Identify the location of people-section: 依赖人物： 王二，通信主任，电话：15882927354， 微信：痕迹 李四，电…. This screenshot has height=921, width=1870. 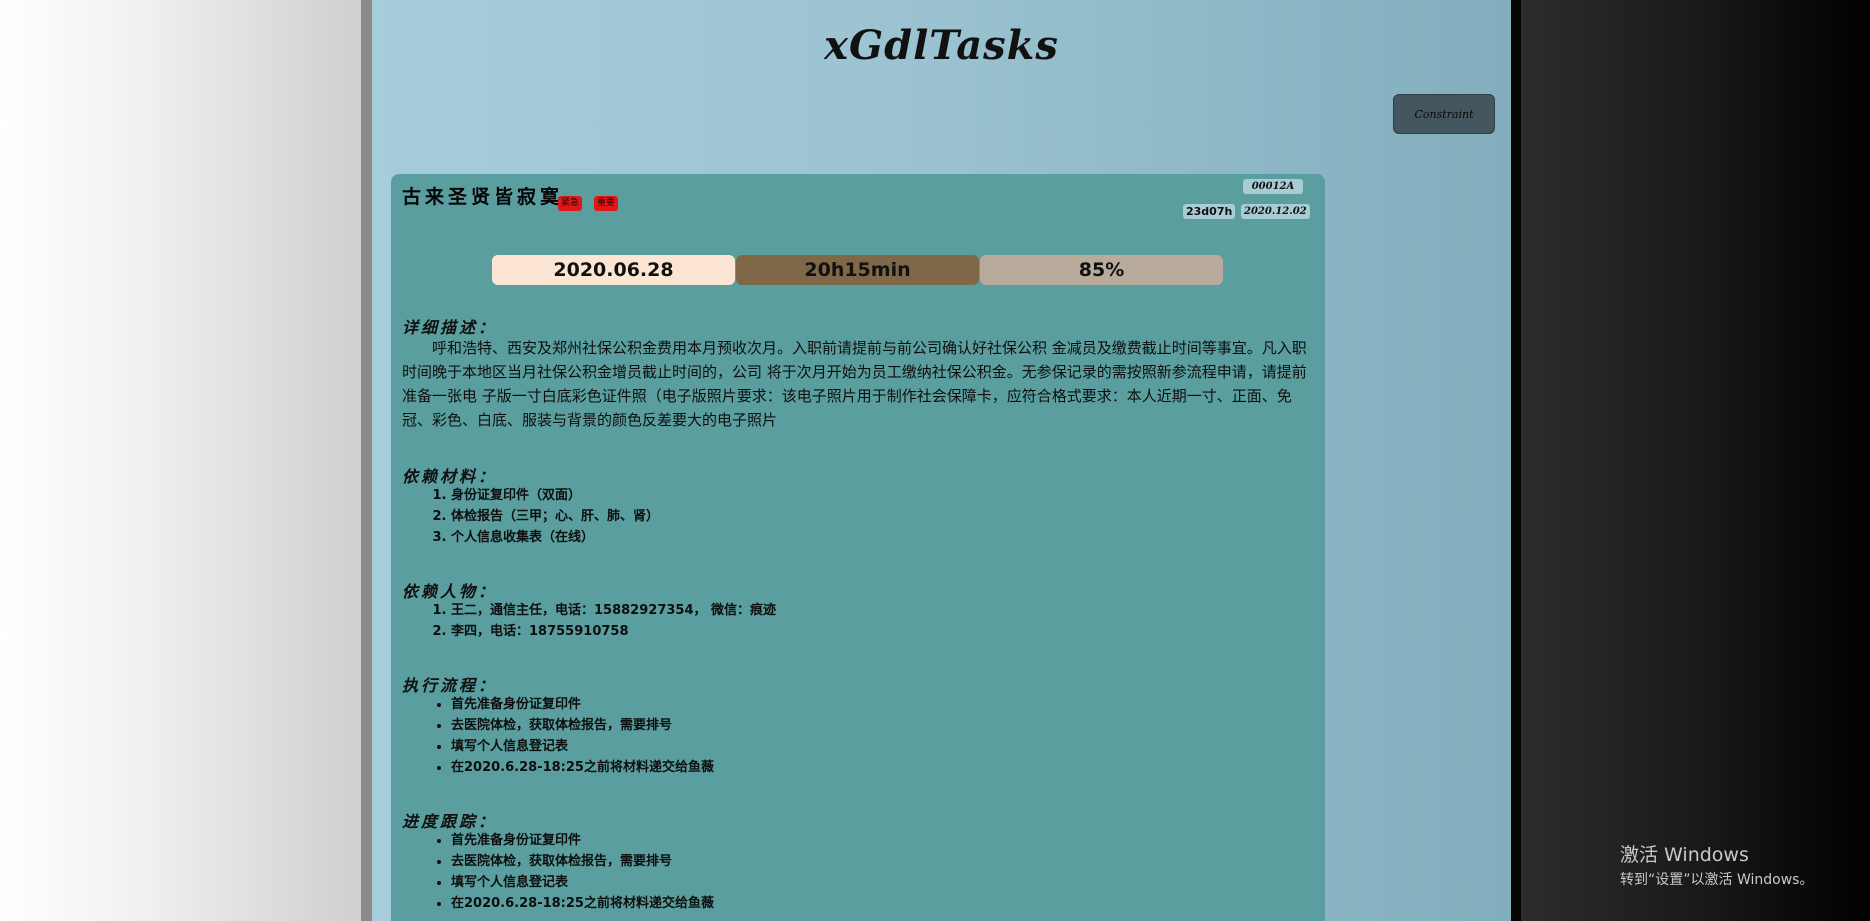
(854, 610).